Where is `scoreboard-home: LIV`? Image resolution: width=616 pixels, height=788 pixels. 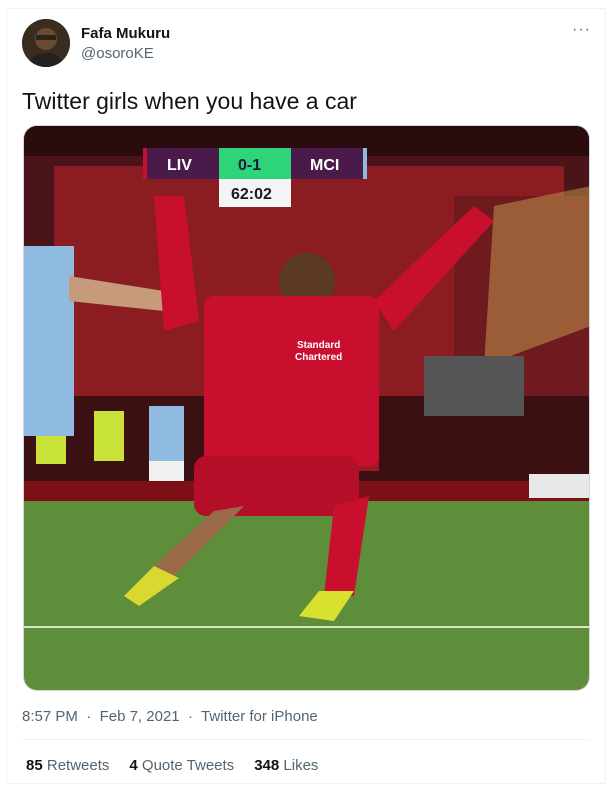 scoreboard-home: LIV is located at coordinates (179, 165).